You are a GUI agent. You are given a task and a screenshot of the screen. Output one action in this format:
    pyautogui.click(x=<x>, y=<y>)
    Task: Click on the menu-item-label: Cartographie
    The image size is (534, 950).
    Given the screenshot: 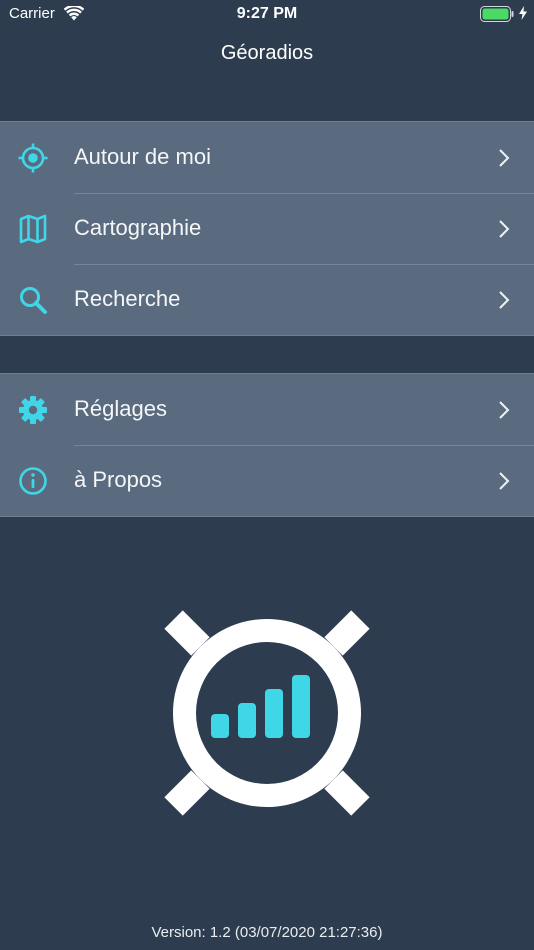 What is the action you would take?
    pyautogui.click(x=138, y=227)
    